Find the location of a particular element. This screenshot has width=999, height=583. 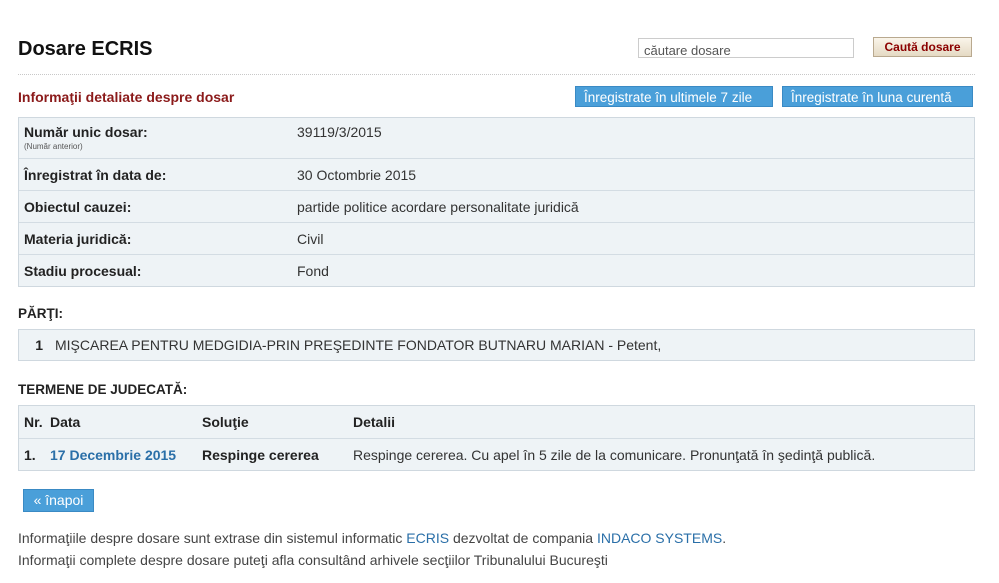

ecris-link: ECRIS is located at coordinates (427, 538).